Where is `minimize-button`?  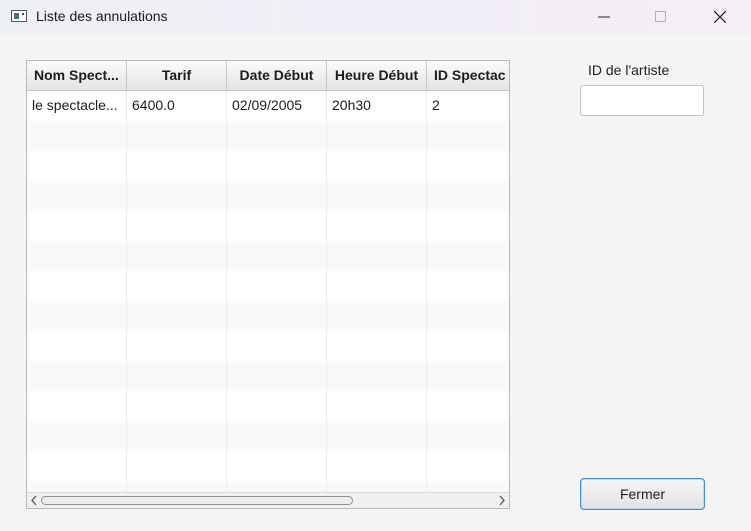
minimize-button is located at coordinates (604, 17).